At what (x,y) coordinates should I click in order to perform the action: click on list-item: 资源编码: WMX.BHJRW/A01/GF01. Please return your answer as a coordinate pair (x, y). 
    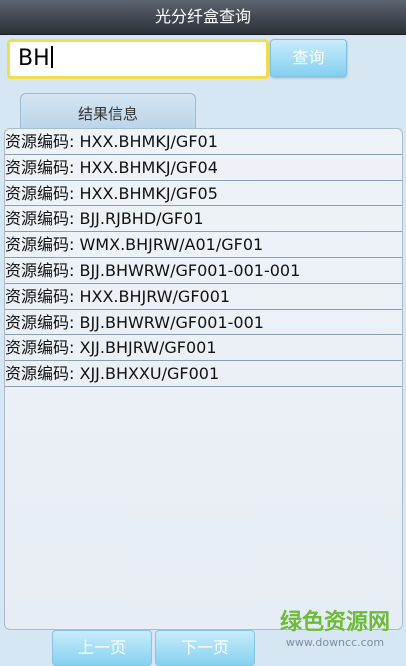
    Looking at the image, I should click on (203, 245).